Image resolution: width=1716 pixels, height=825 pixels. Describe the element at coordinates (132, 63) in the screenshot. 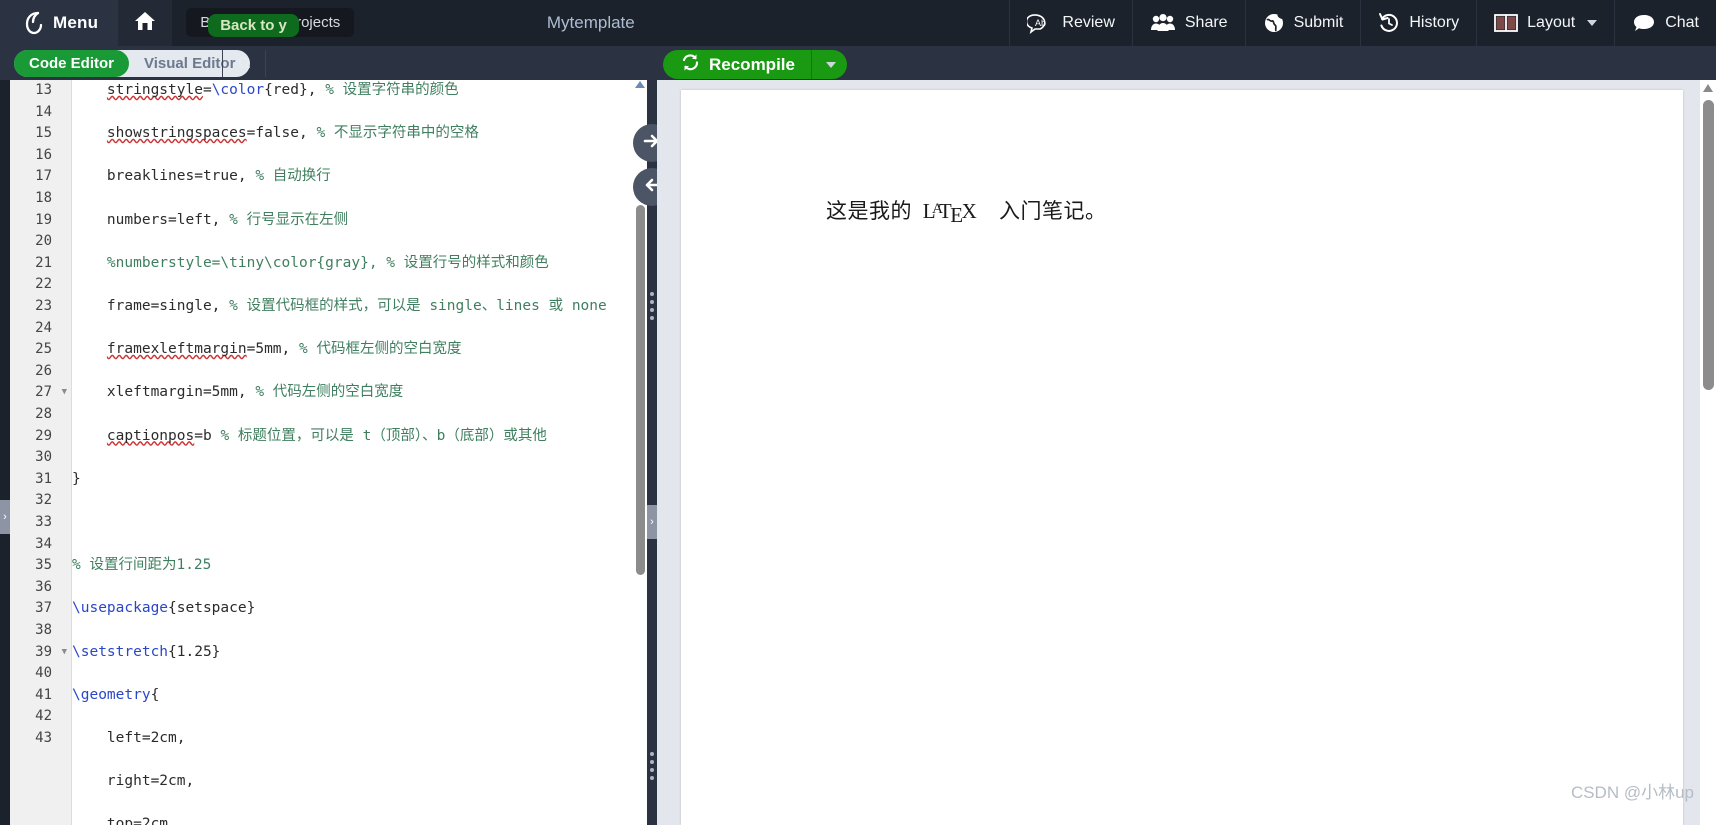

I see `editor-mode-switch: Code Editor Visual Editor` at that location.